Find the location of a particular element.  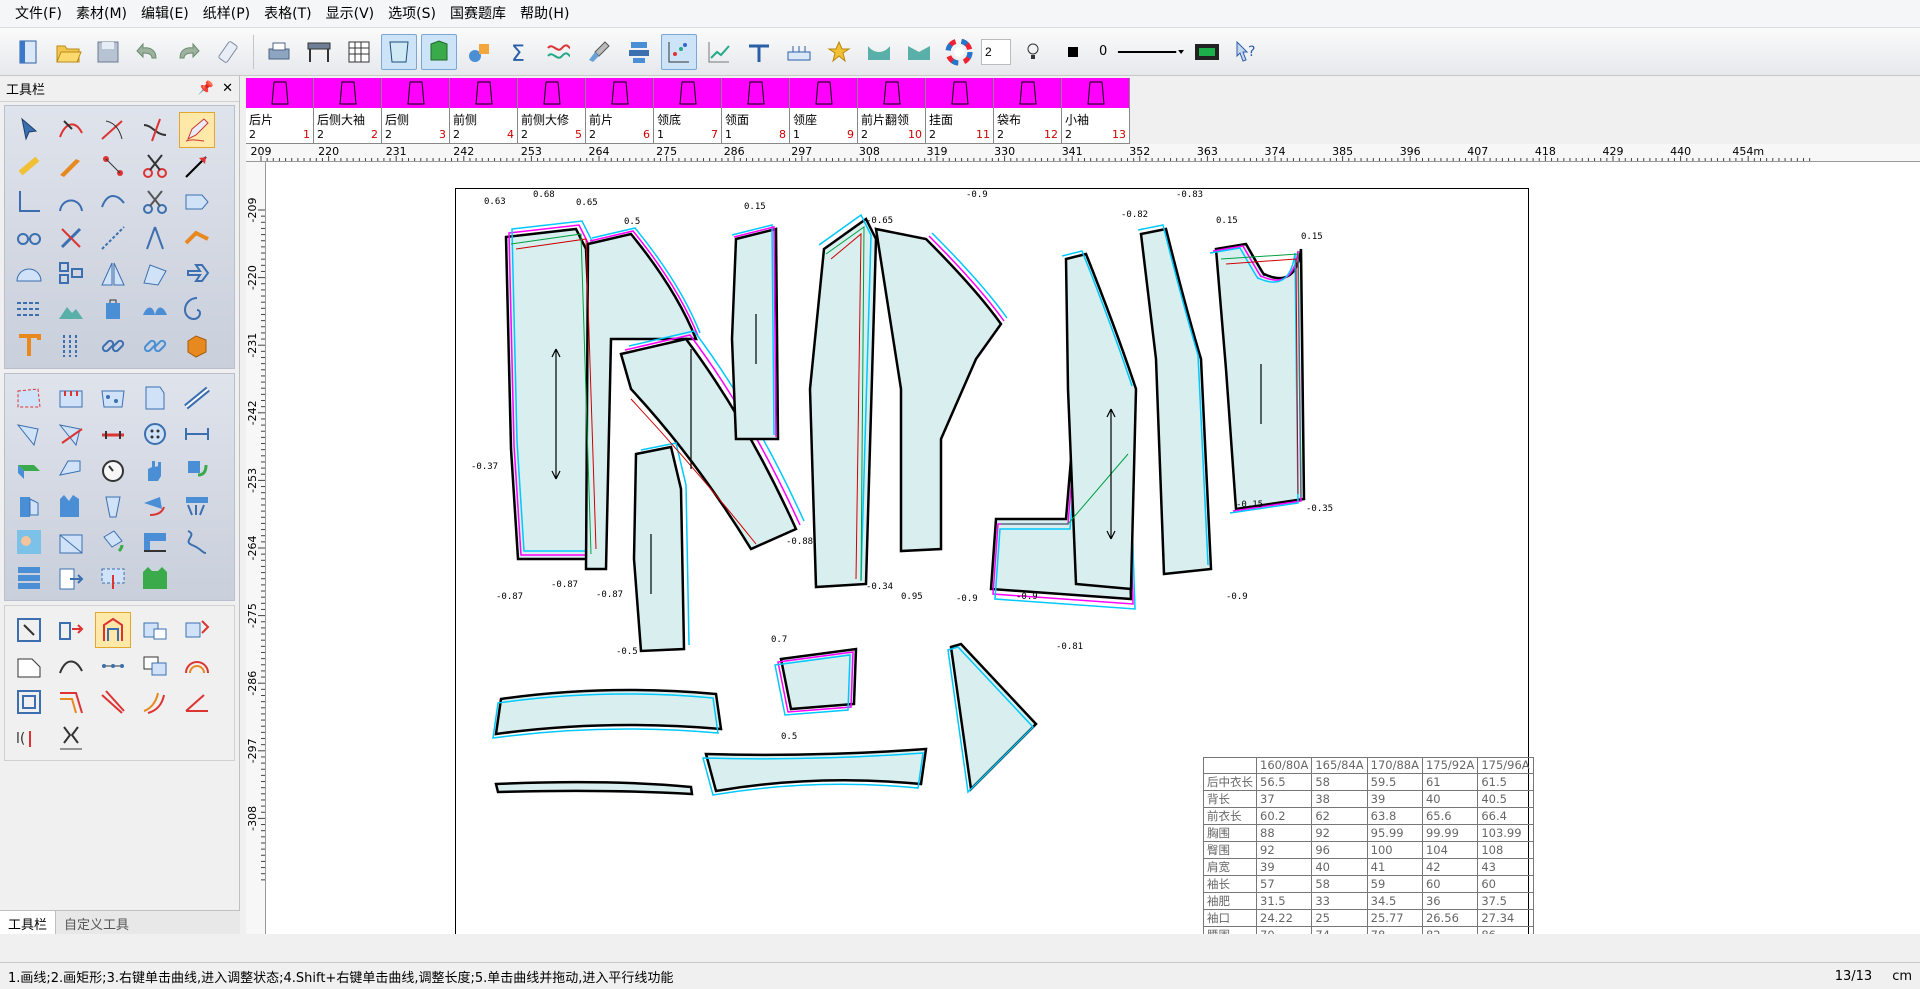

layout-button is located at coordinates (639, 52).